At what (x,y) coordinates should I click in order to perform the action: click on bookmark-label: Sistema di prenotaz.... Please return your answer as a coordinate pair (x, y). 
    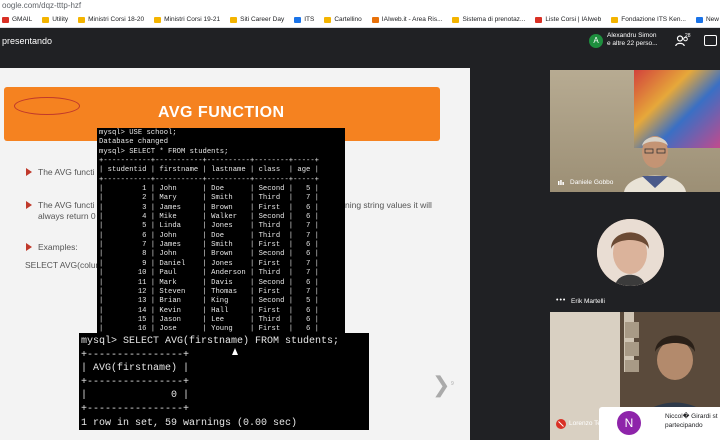
    Looking at the image, I should click on (494, 19).